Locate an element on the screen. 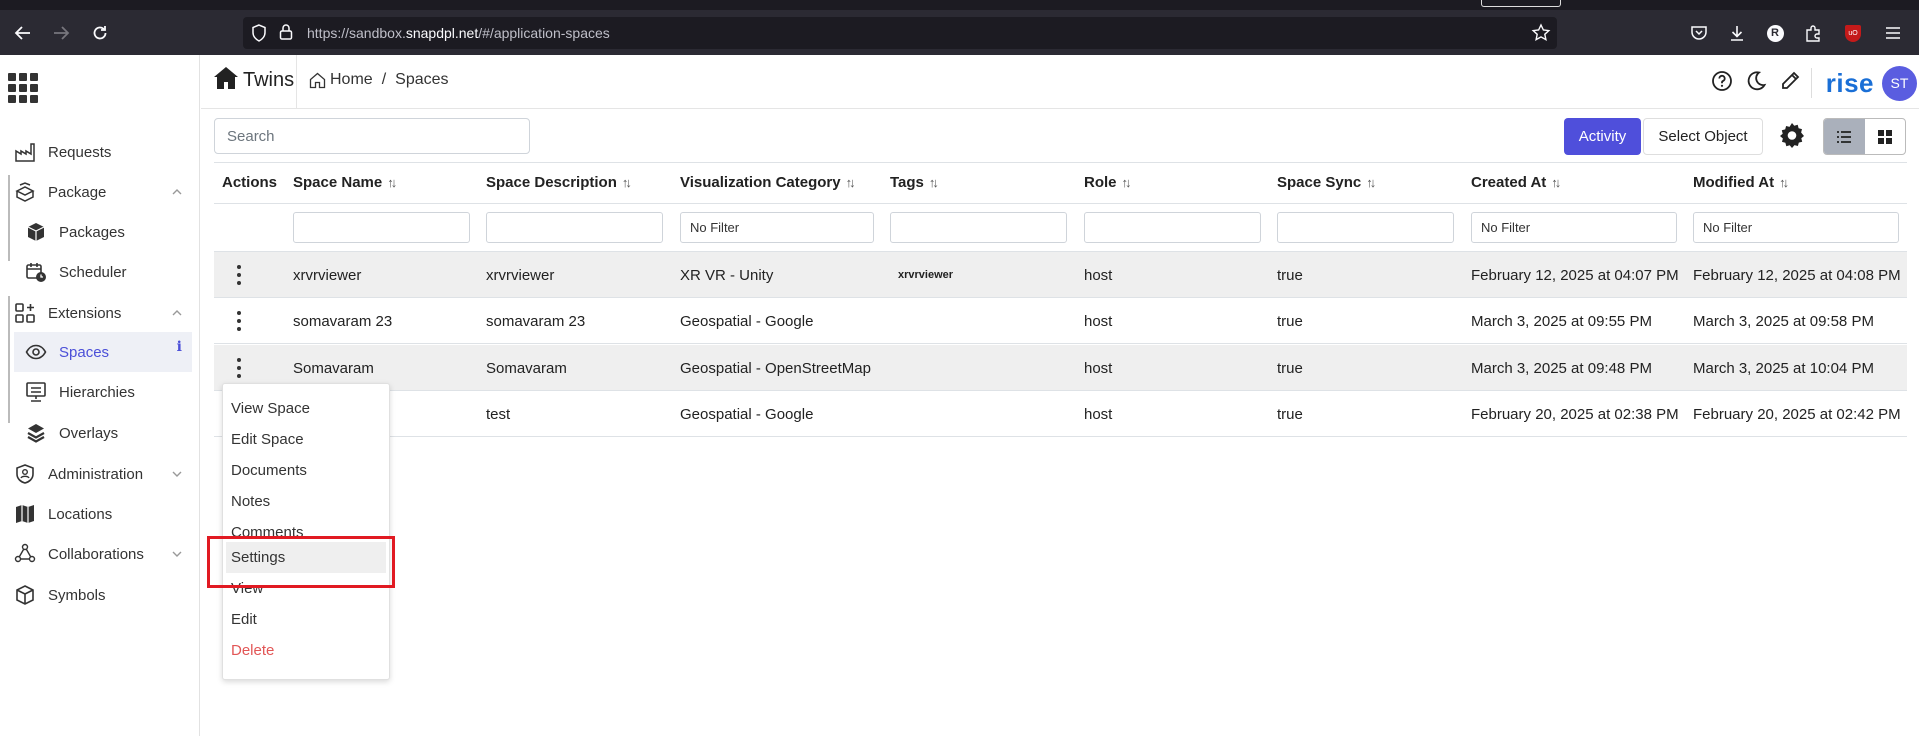  app-brand: Twins is located at coordinates (253, 77).